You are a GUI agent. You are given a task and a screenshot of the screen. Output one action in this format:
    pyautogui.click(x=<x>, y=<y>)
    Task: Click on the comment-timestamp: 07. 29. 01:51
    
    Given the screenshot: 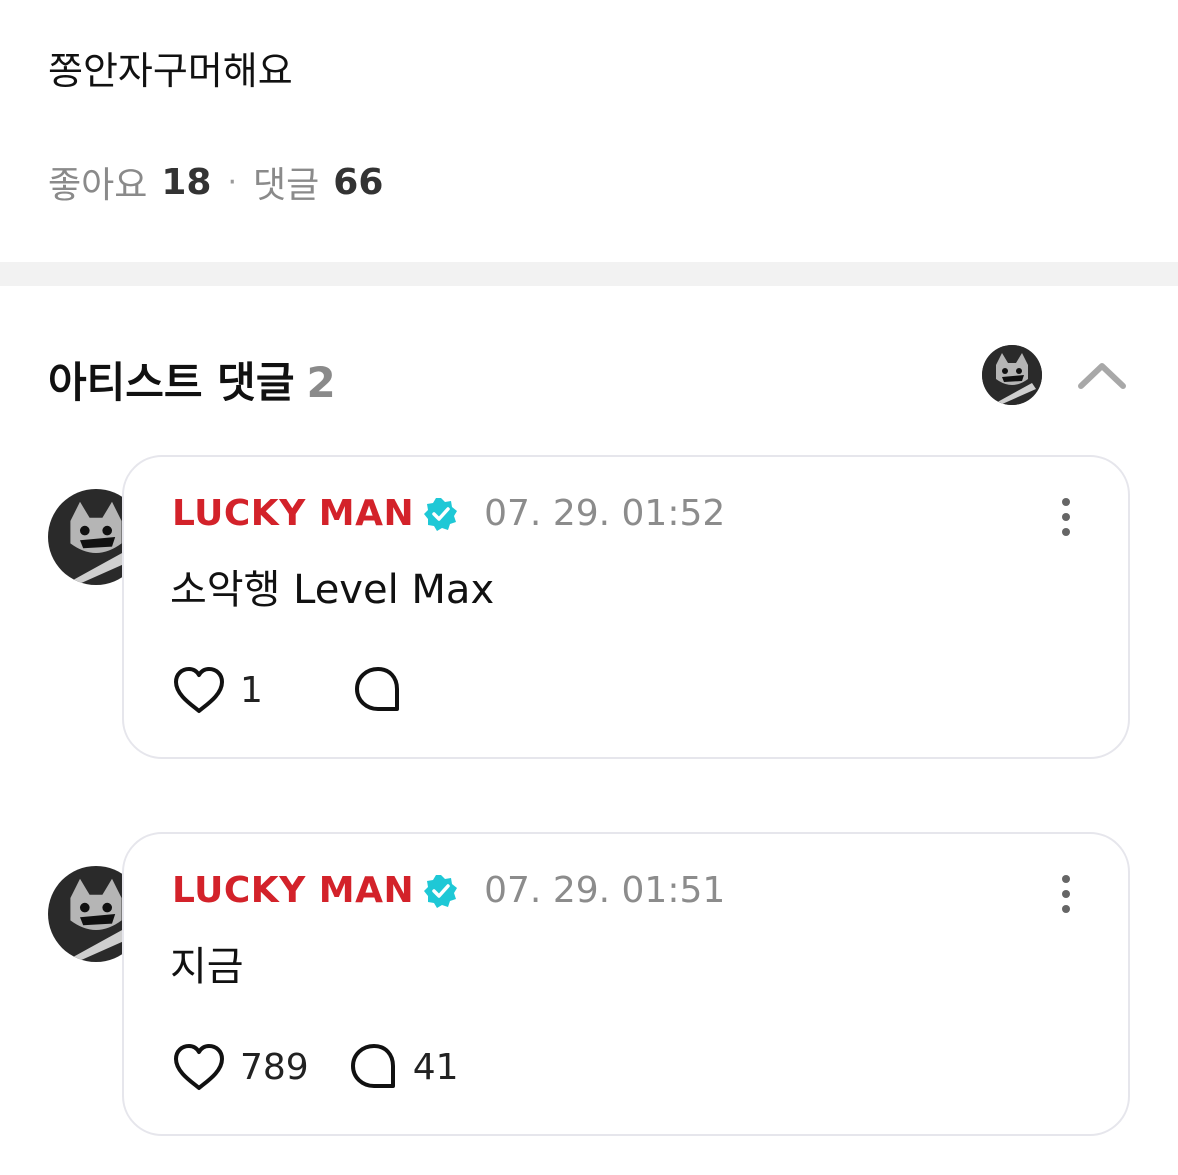 What is the action you would take?
    pyautogui.click(x=605, y=890)
    